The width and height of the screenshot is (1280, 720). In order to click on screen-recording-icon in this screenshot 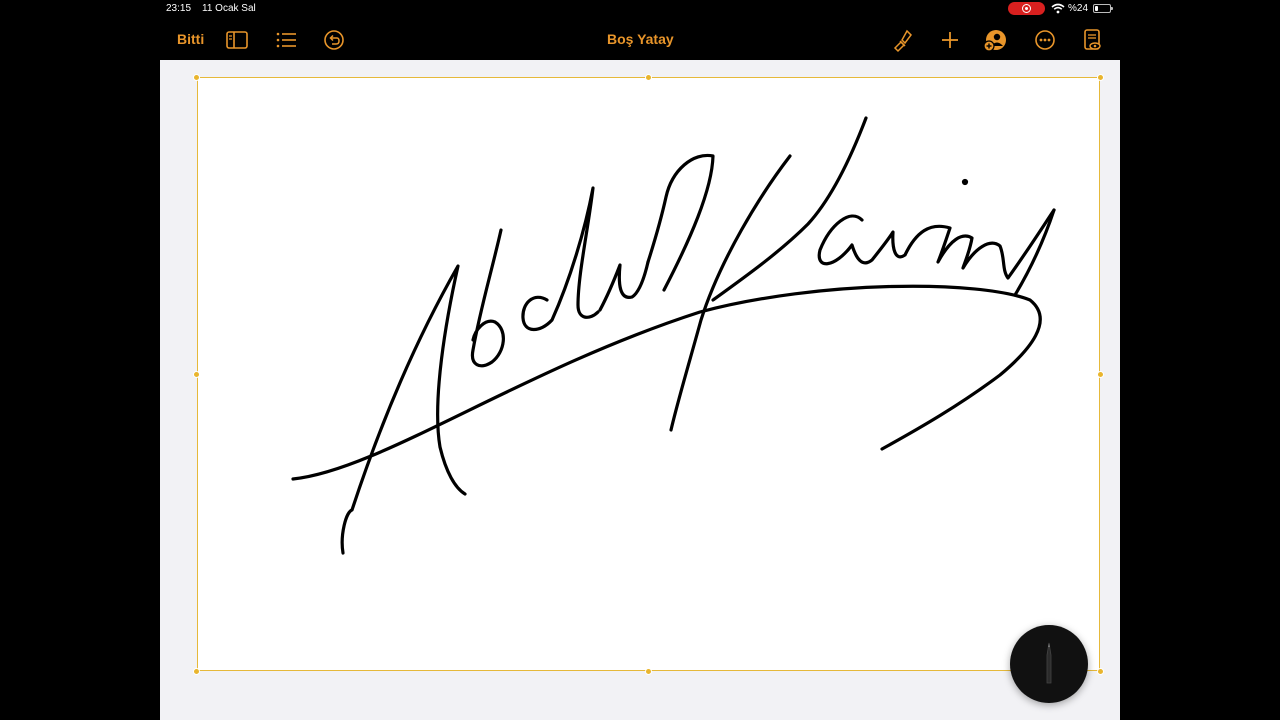, I will do `click(1026, 8)`.